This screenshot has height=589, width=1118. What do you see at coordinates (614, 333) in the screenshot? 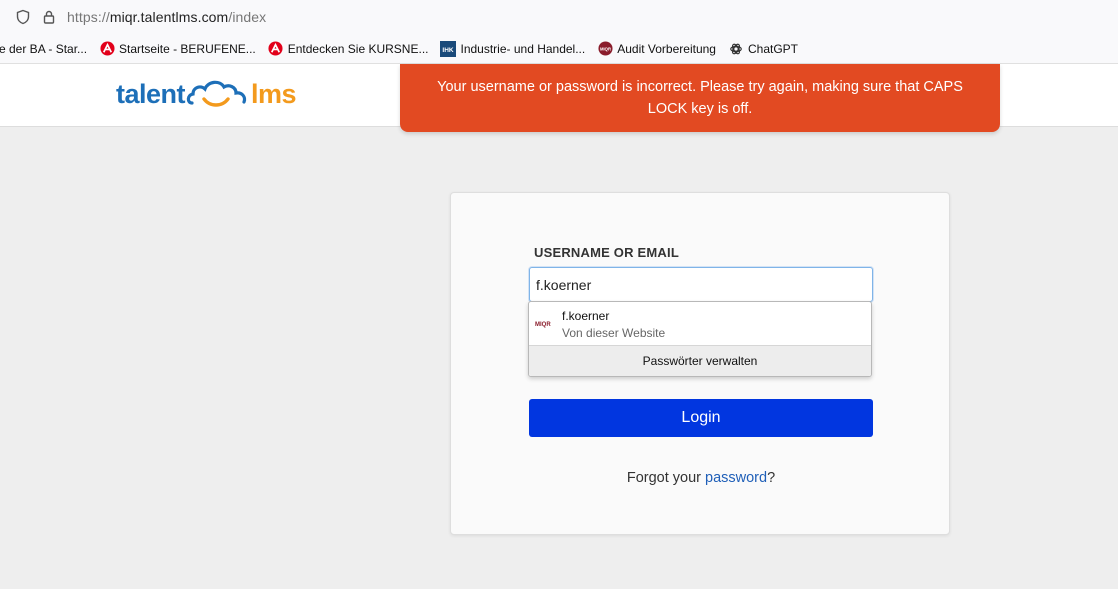
I see `autofill-source: Von dieser Website` at bounding box center [614, 333].